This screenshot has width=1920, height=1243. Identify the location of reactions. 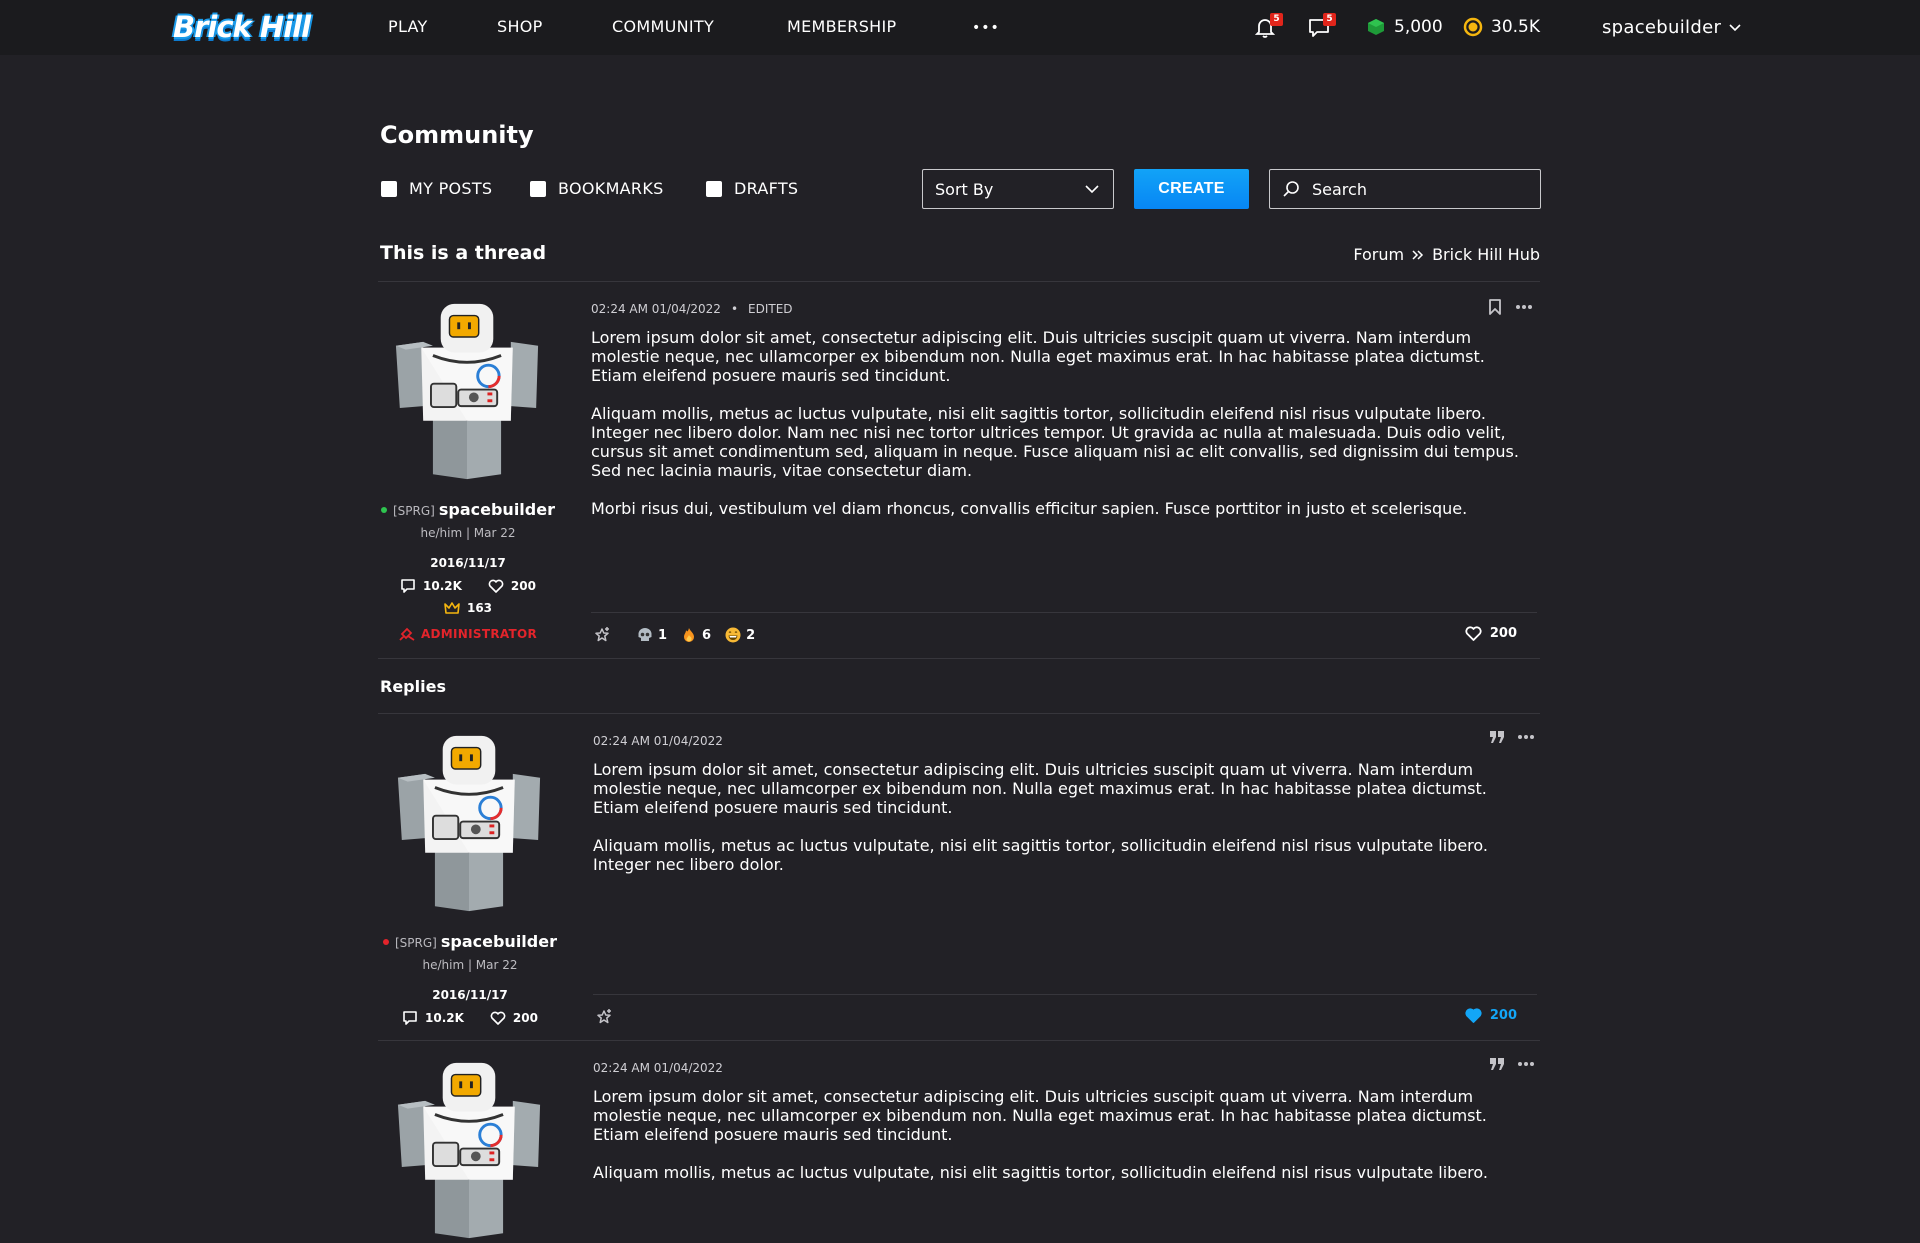
(604, 1017).